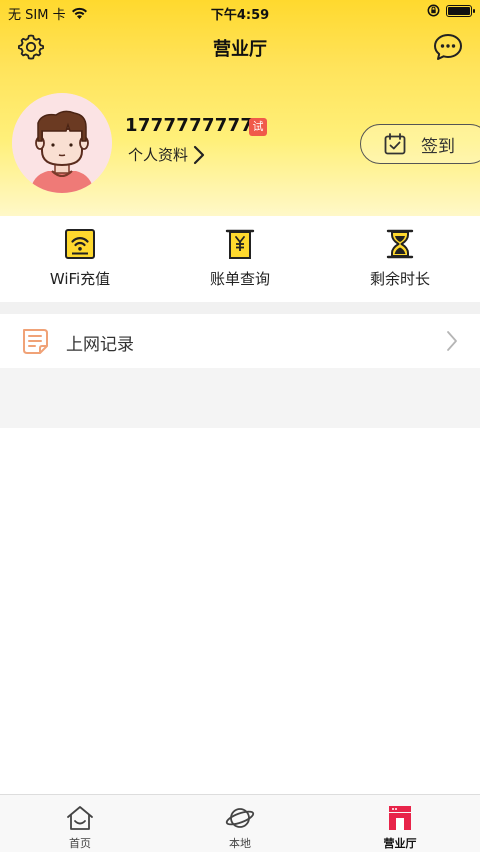  I want to click on quick-action-remaining-time: 剩余时长, so click(400, 259).